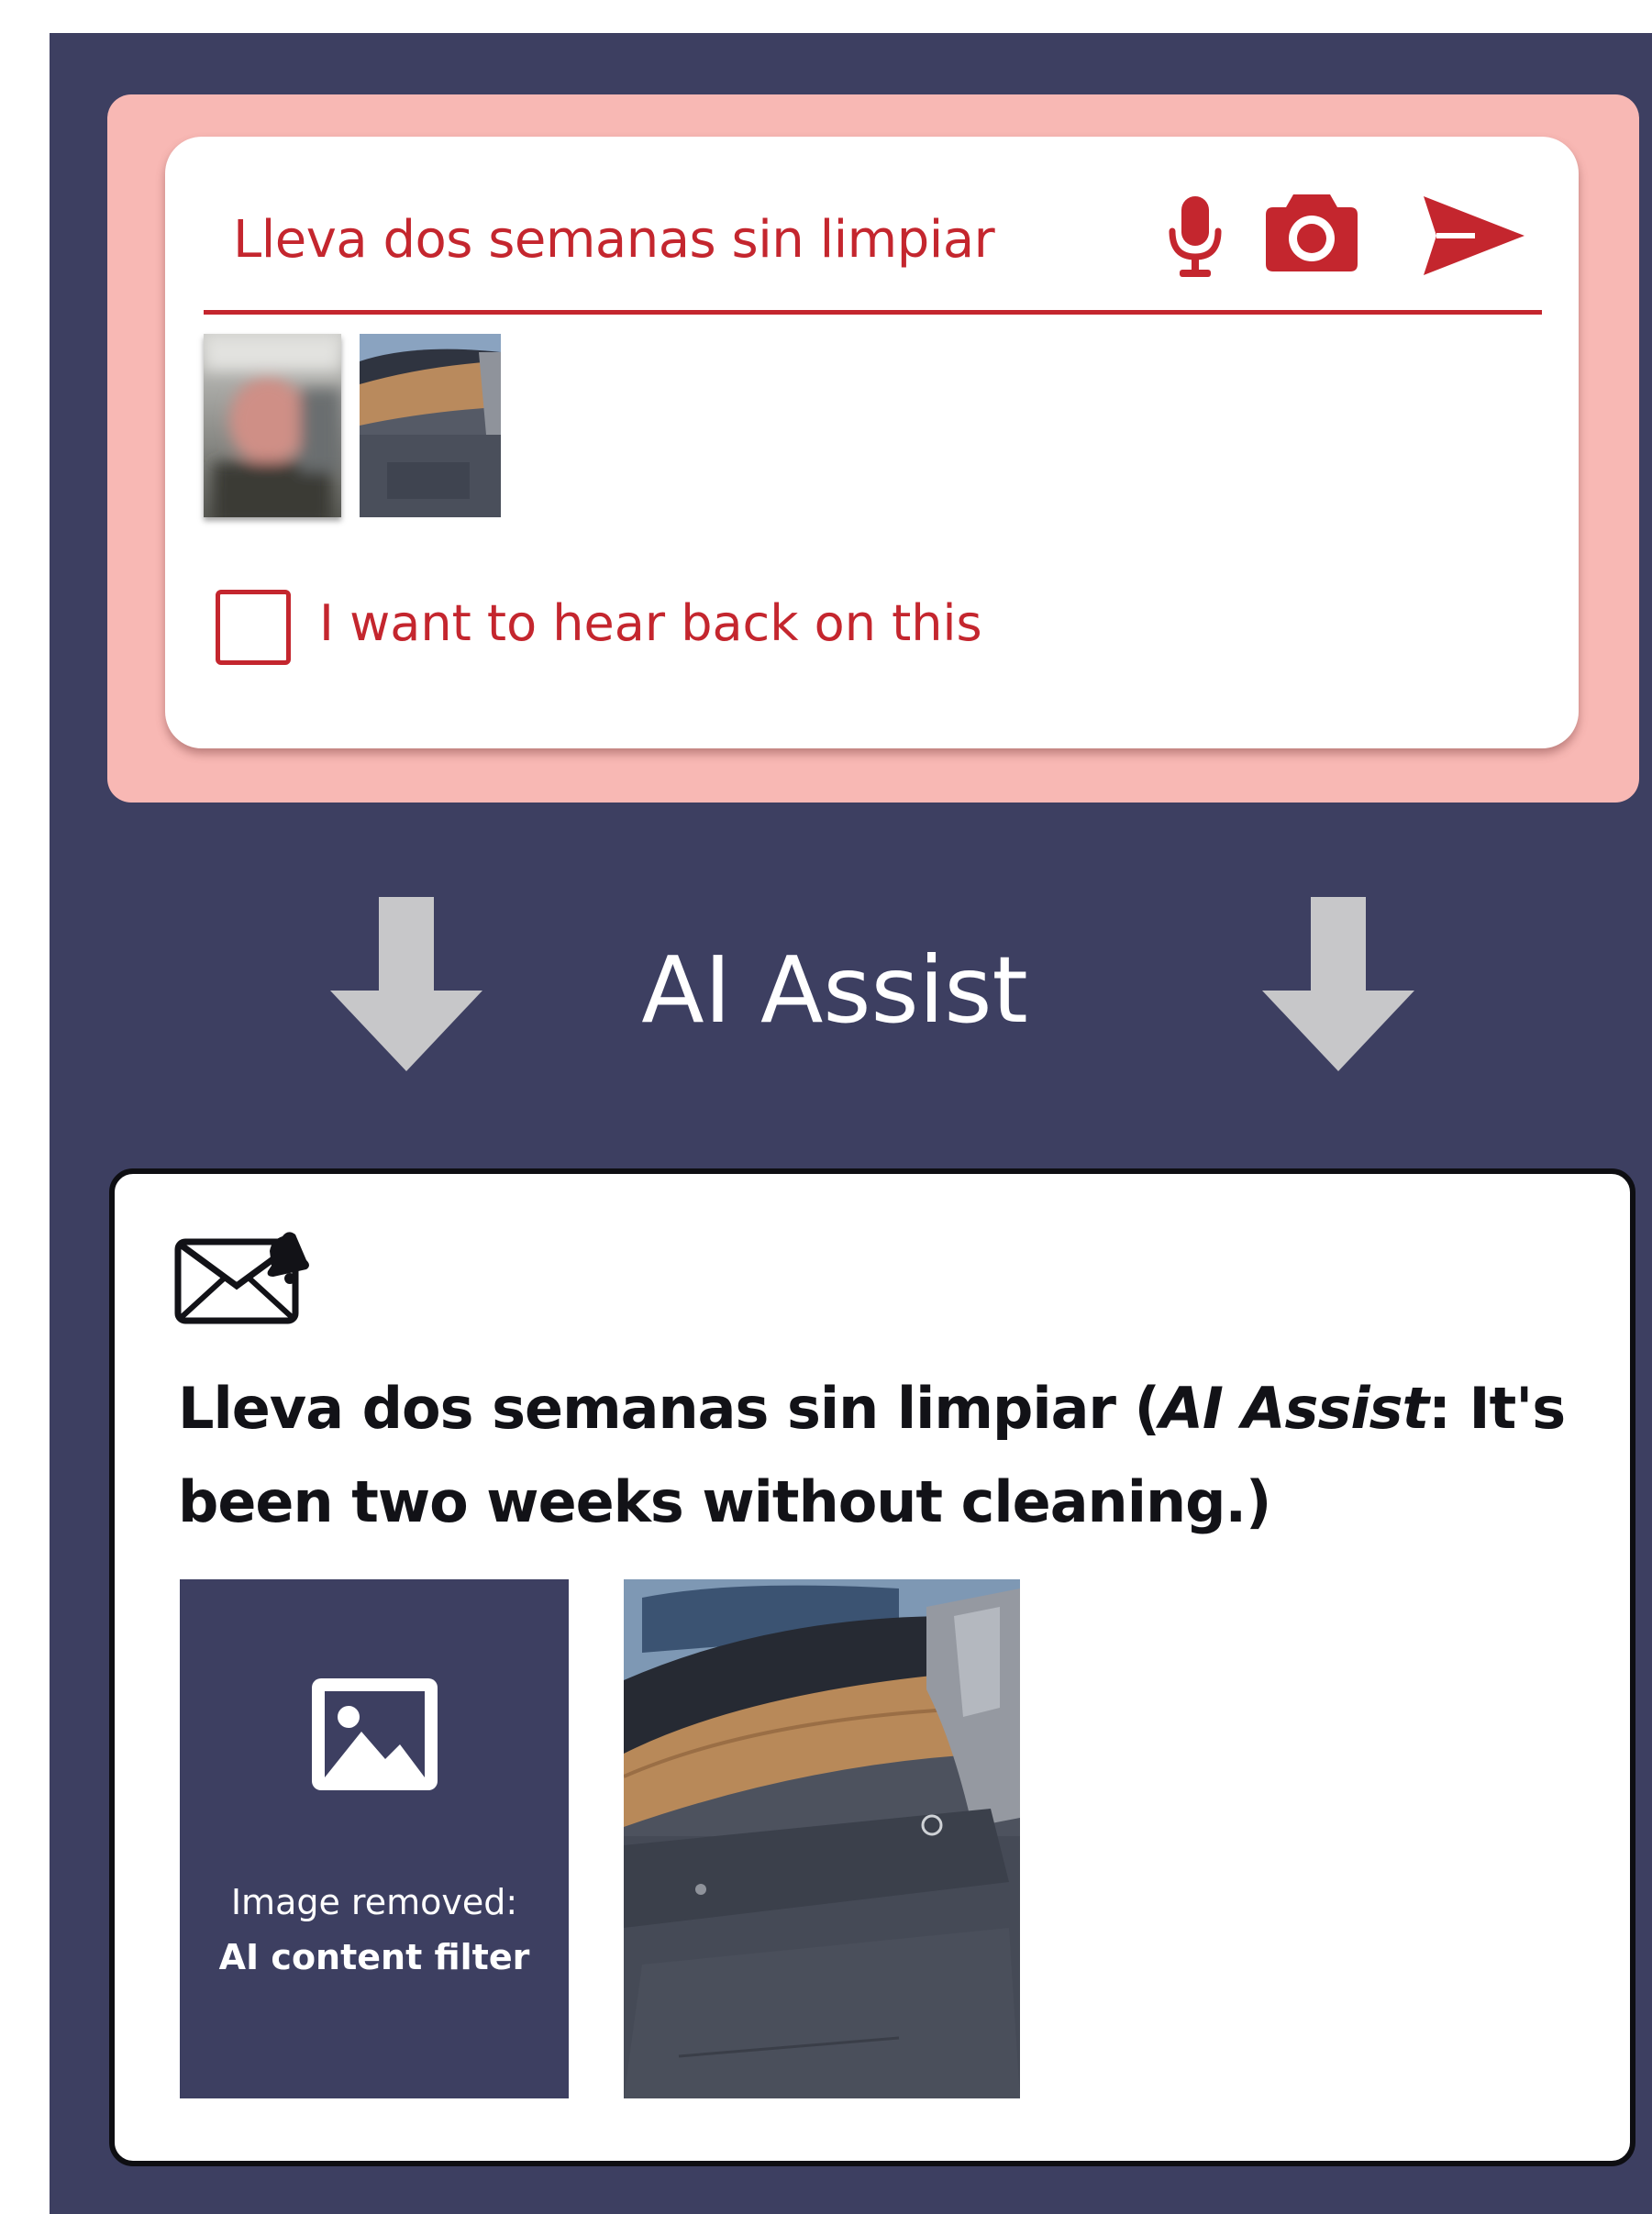  Describe the element at coordinates (822, 1838) in the screenshot. I see `dispenser-photo` at that location.